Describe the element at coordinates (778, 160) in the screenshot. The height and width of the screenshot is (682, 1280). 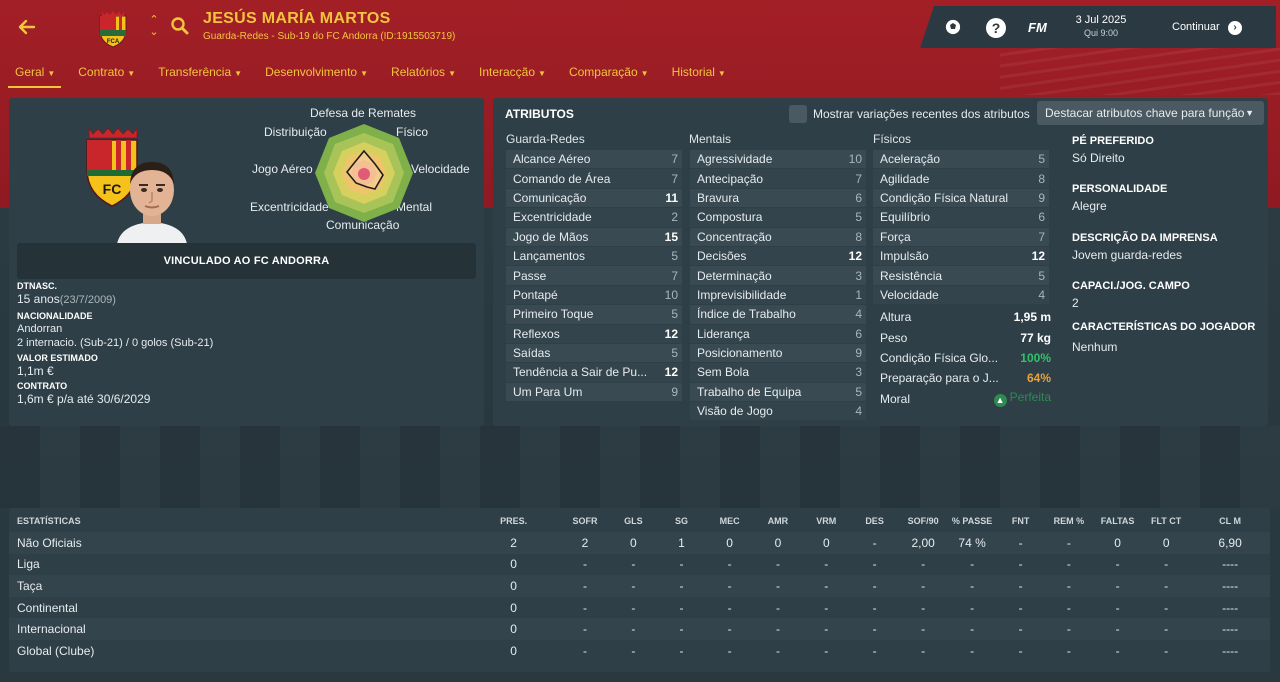
I see `attribute-row: Agressividade 10` at that location.